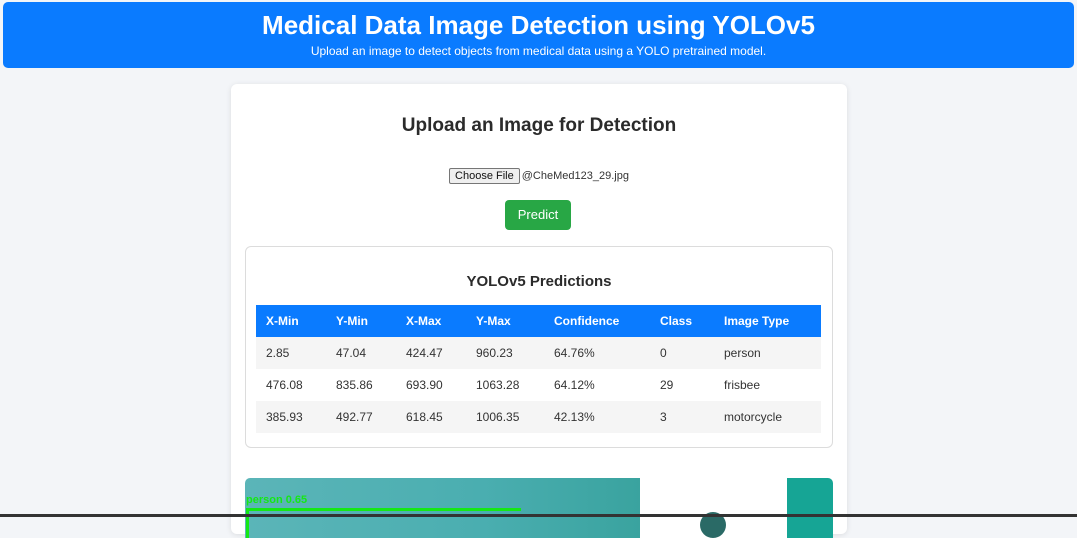 Image resolution: width=1077 pixels, height=538 pixels. I want to click on table-cell: 835.86, so click(354, 385).